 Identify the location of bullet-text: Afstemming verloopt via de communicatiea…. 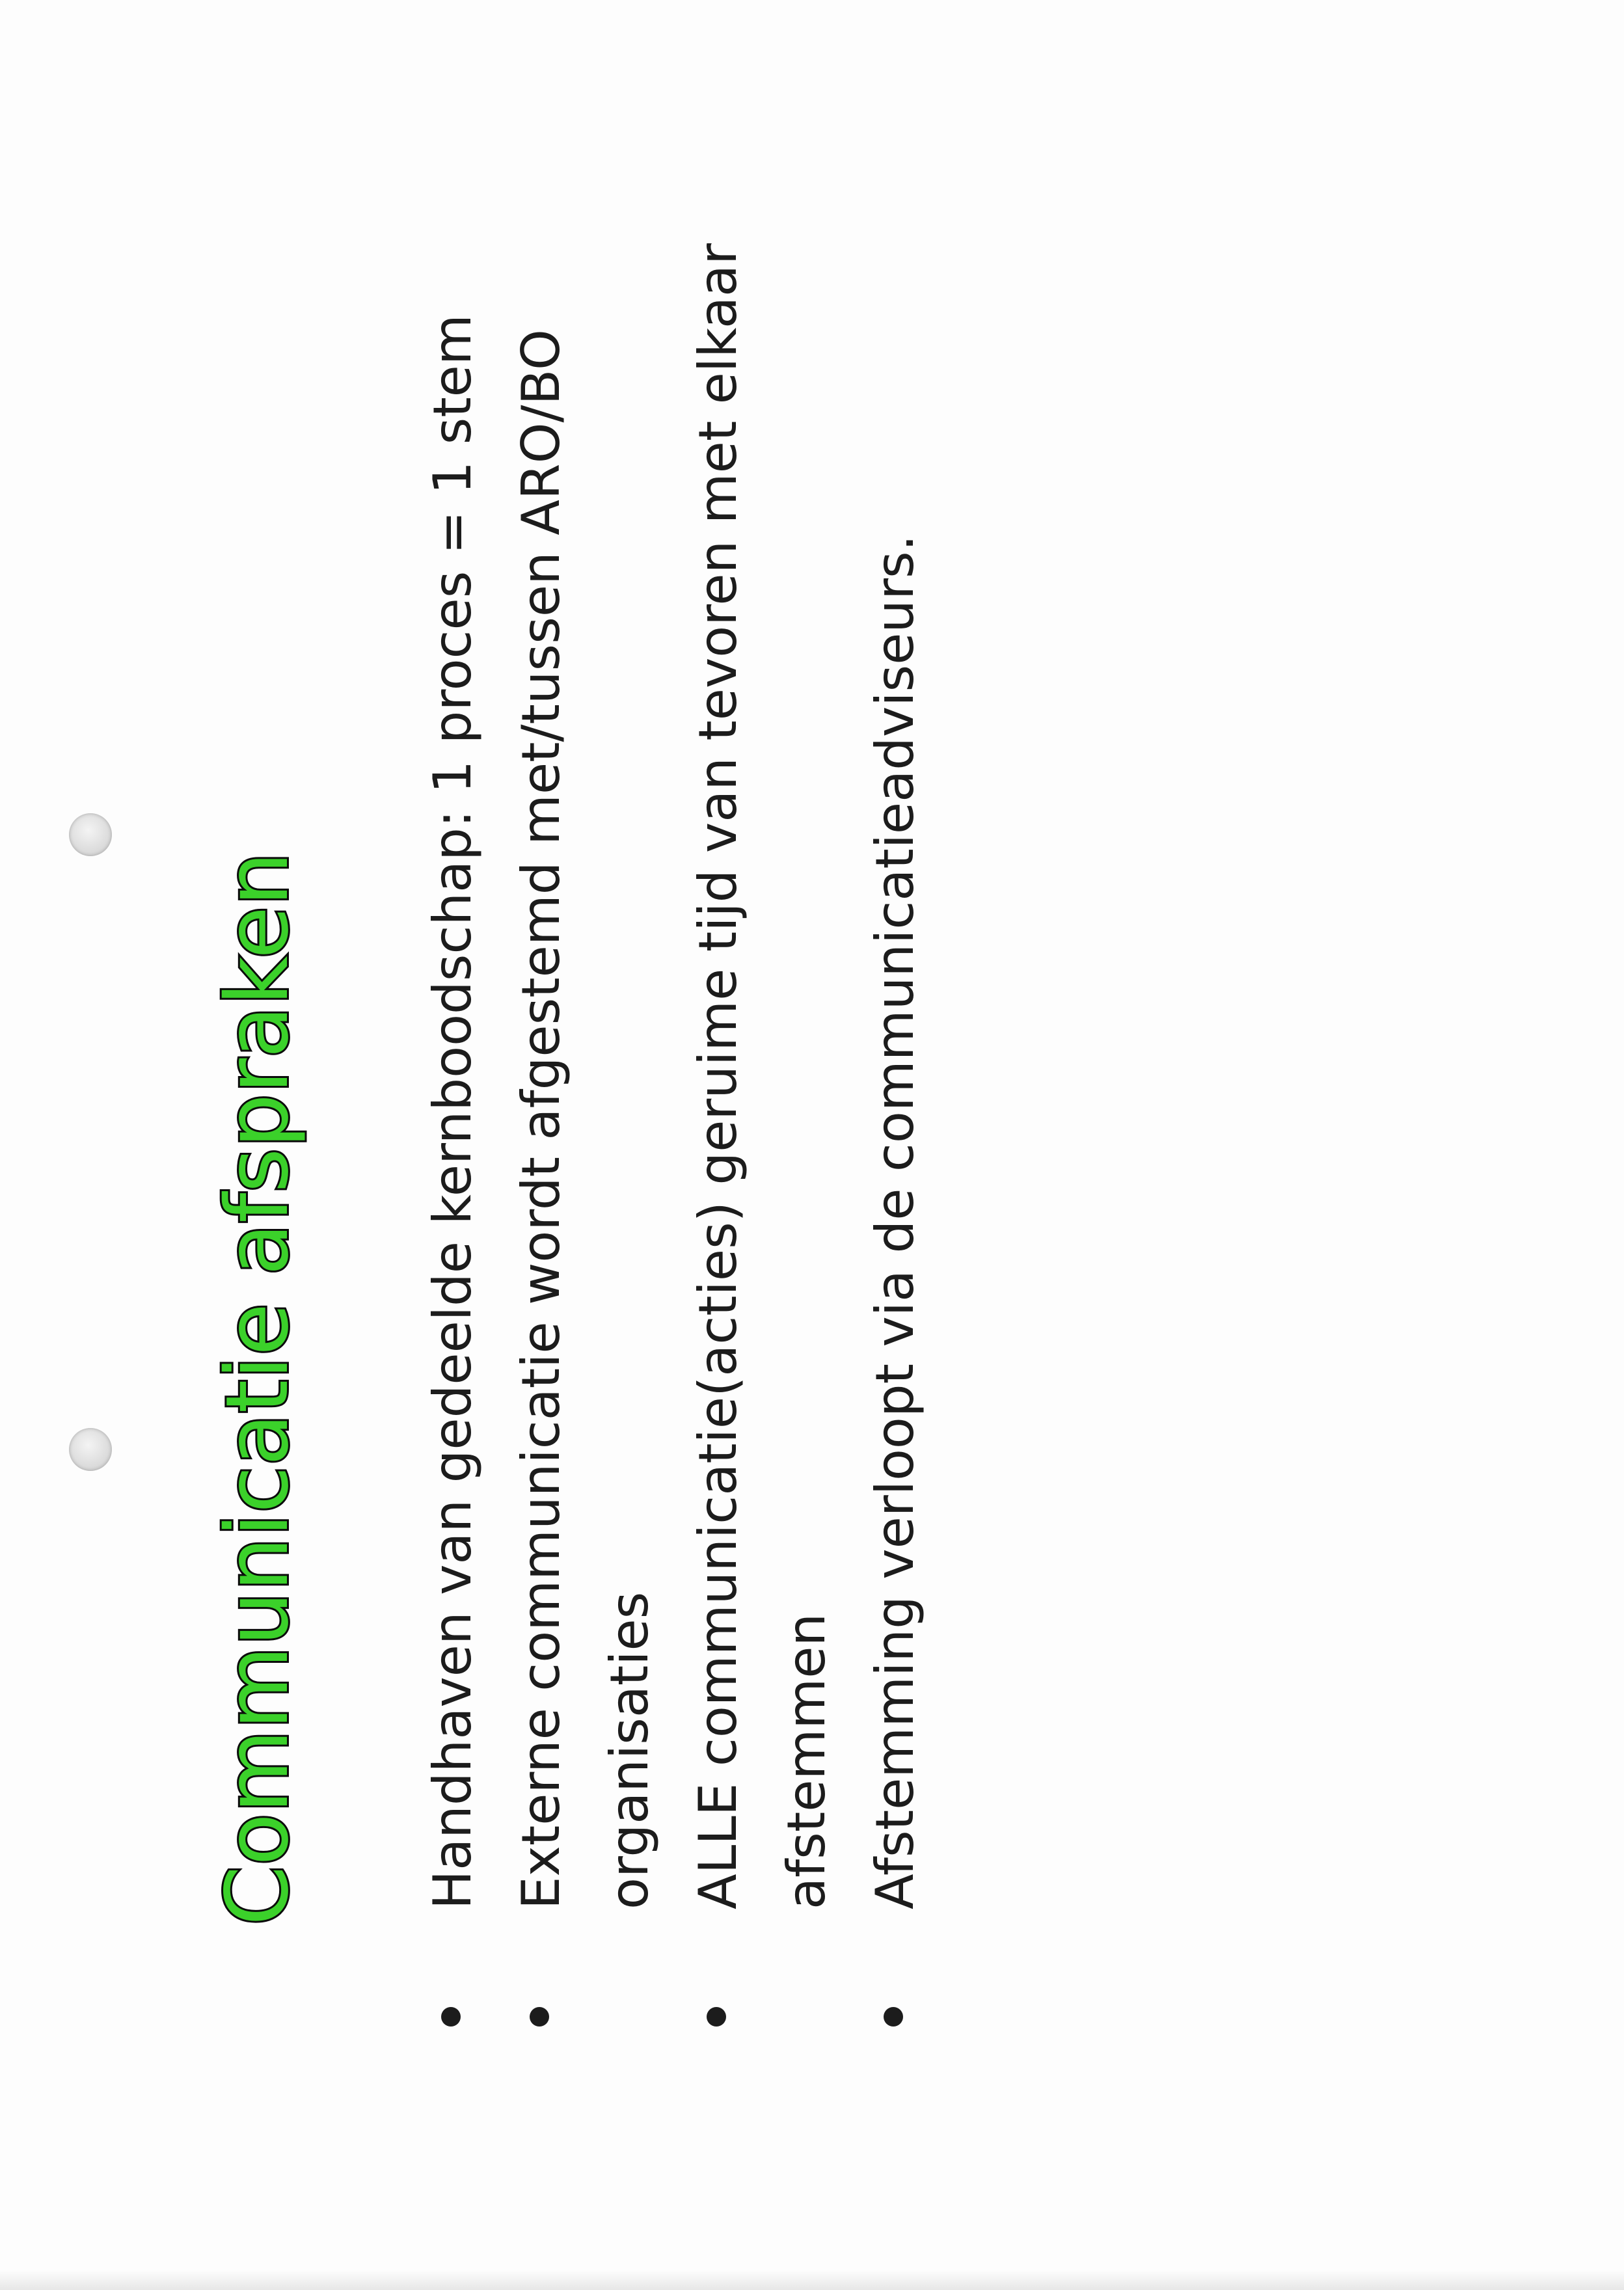
(895, 1221).